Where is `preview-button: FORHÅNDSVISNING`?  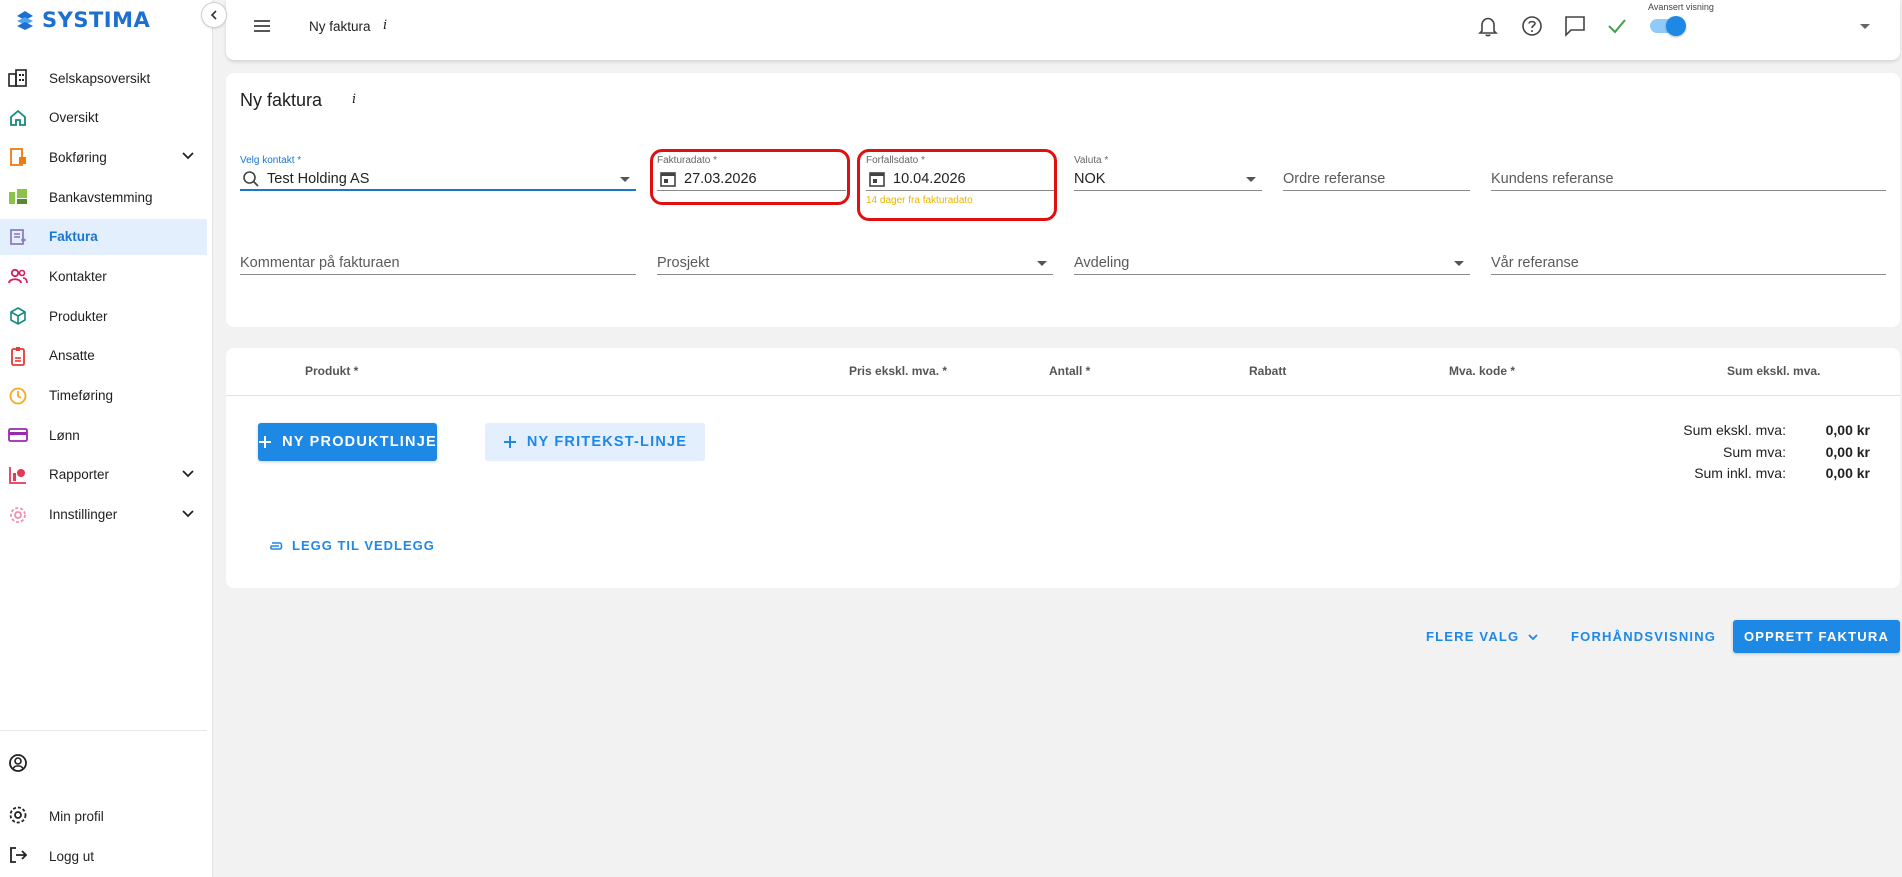
preview-button: FORHÅNDSVISNING is located at coordinates (1643, 636).